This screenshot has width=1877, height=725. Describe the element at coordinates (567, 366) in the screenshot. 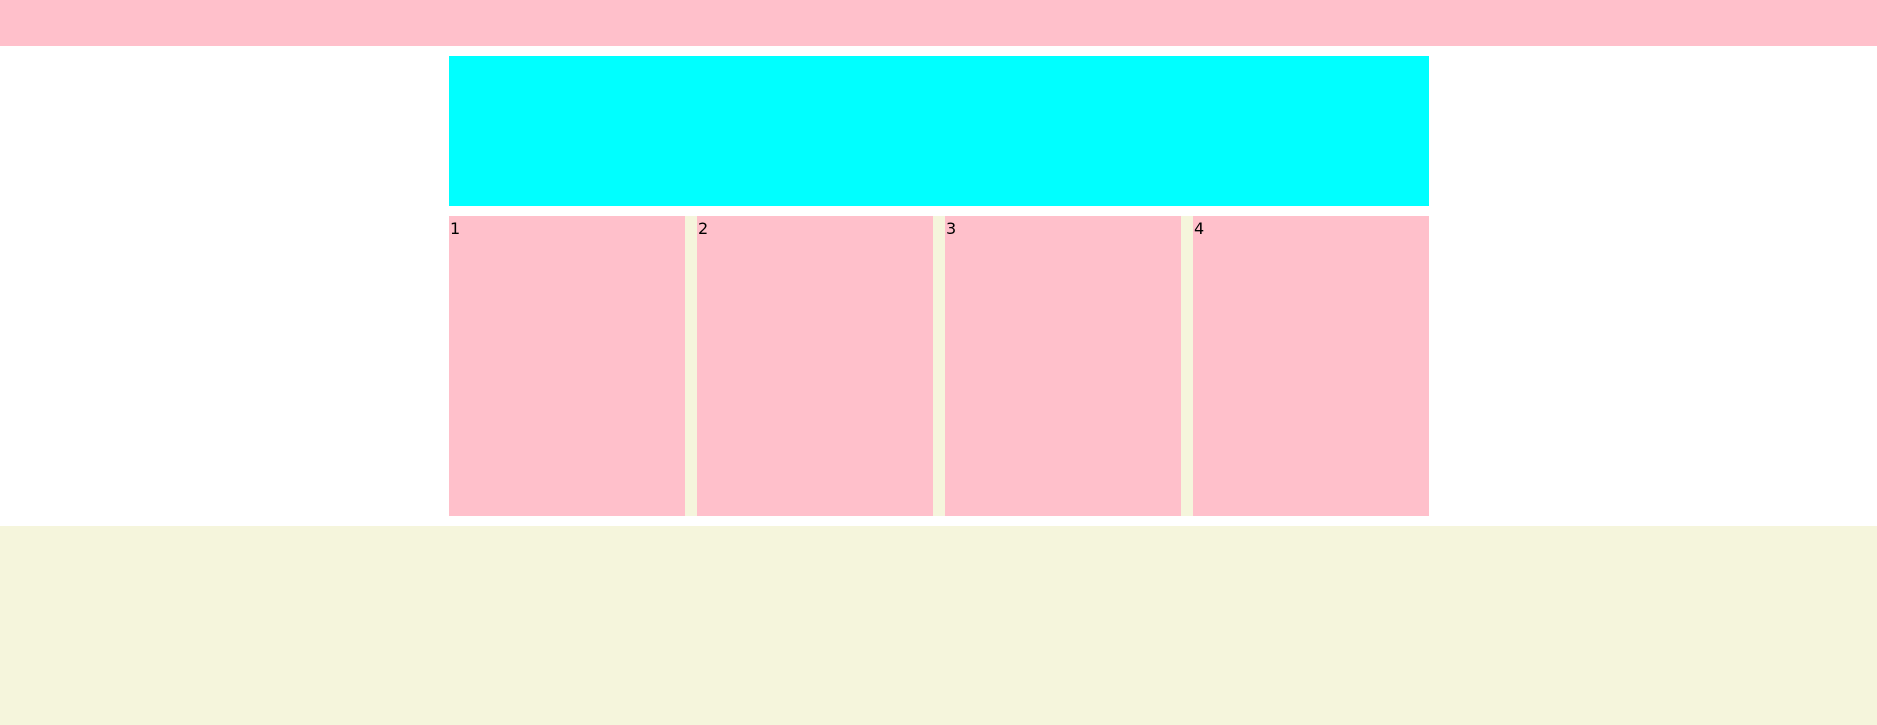

I see `card-1: 1` at that location.